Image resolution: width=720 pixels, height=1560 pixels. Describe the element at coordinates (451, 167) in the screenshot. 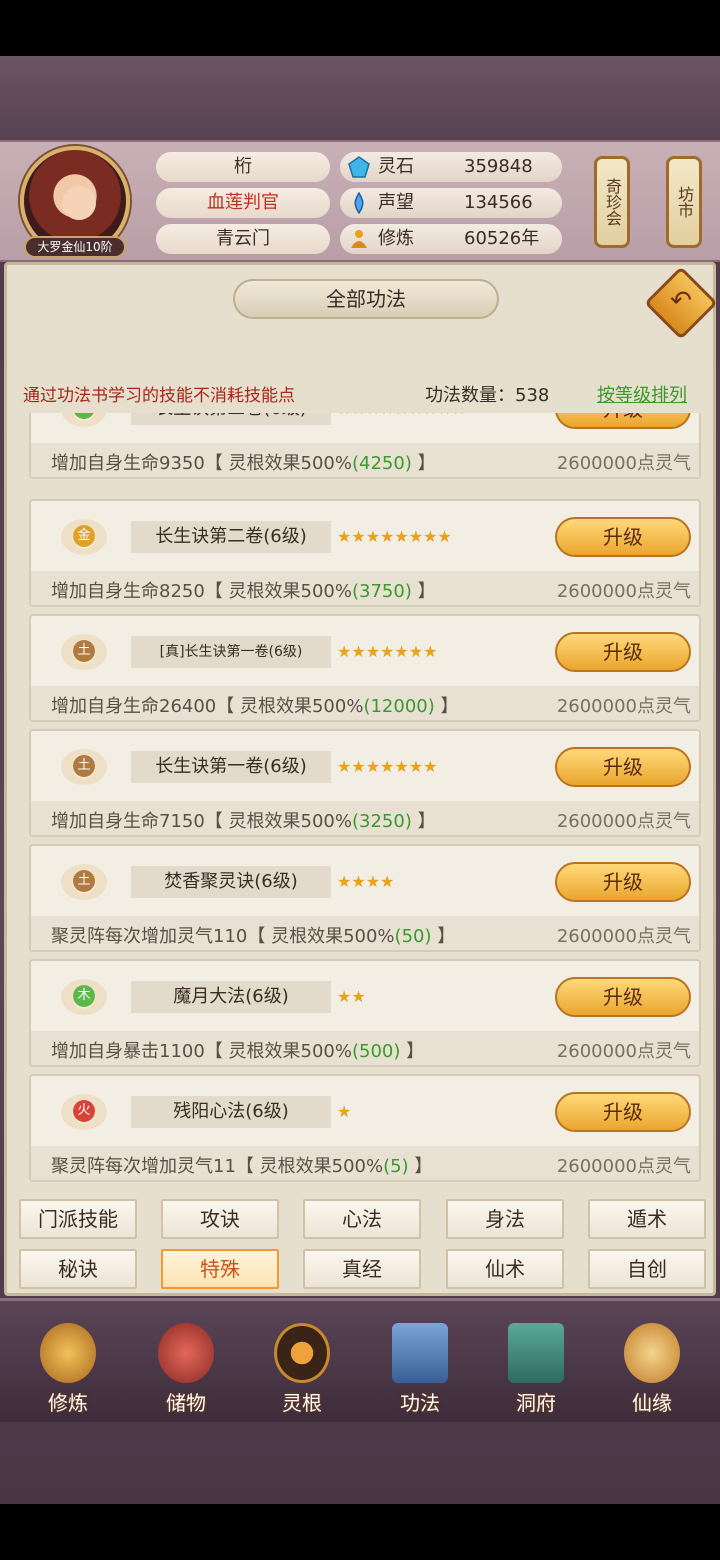

I see `resource-spirit-stone: 灵石 359848` at that location.